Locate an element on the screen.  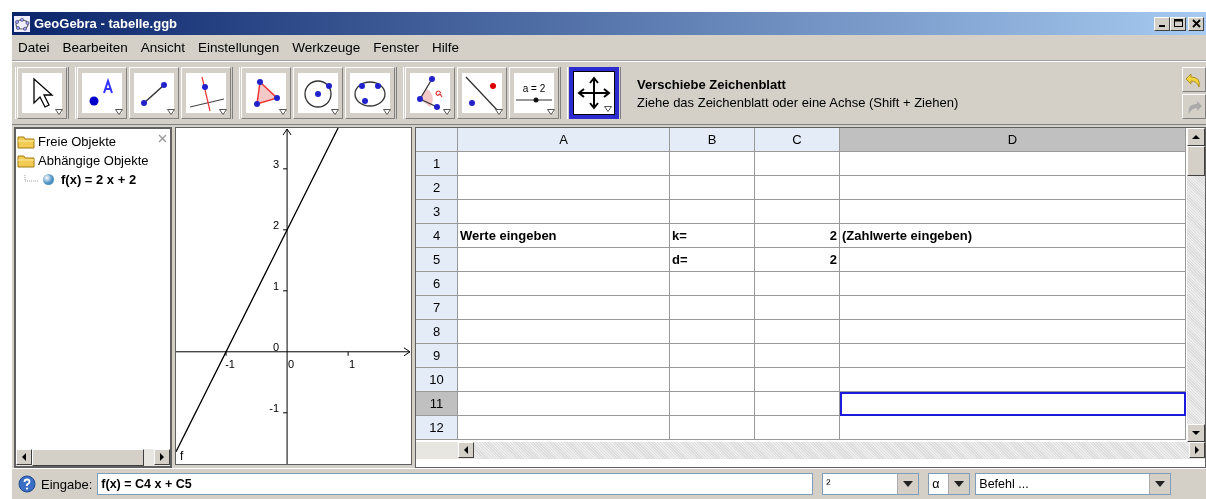
maximize-button is located at coordinates (1178, 23).